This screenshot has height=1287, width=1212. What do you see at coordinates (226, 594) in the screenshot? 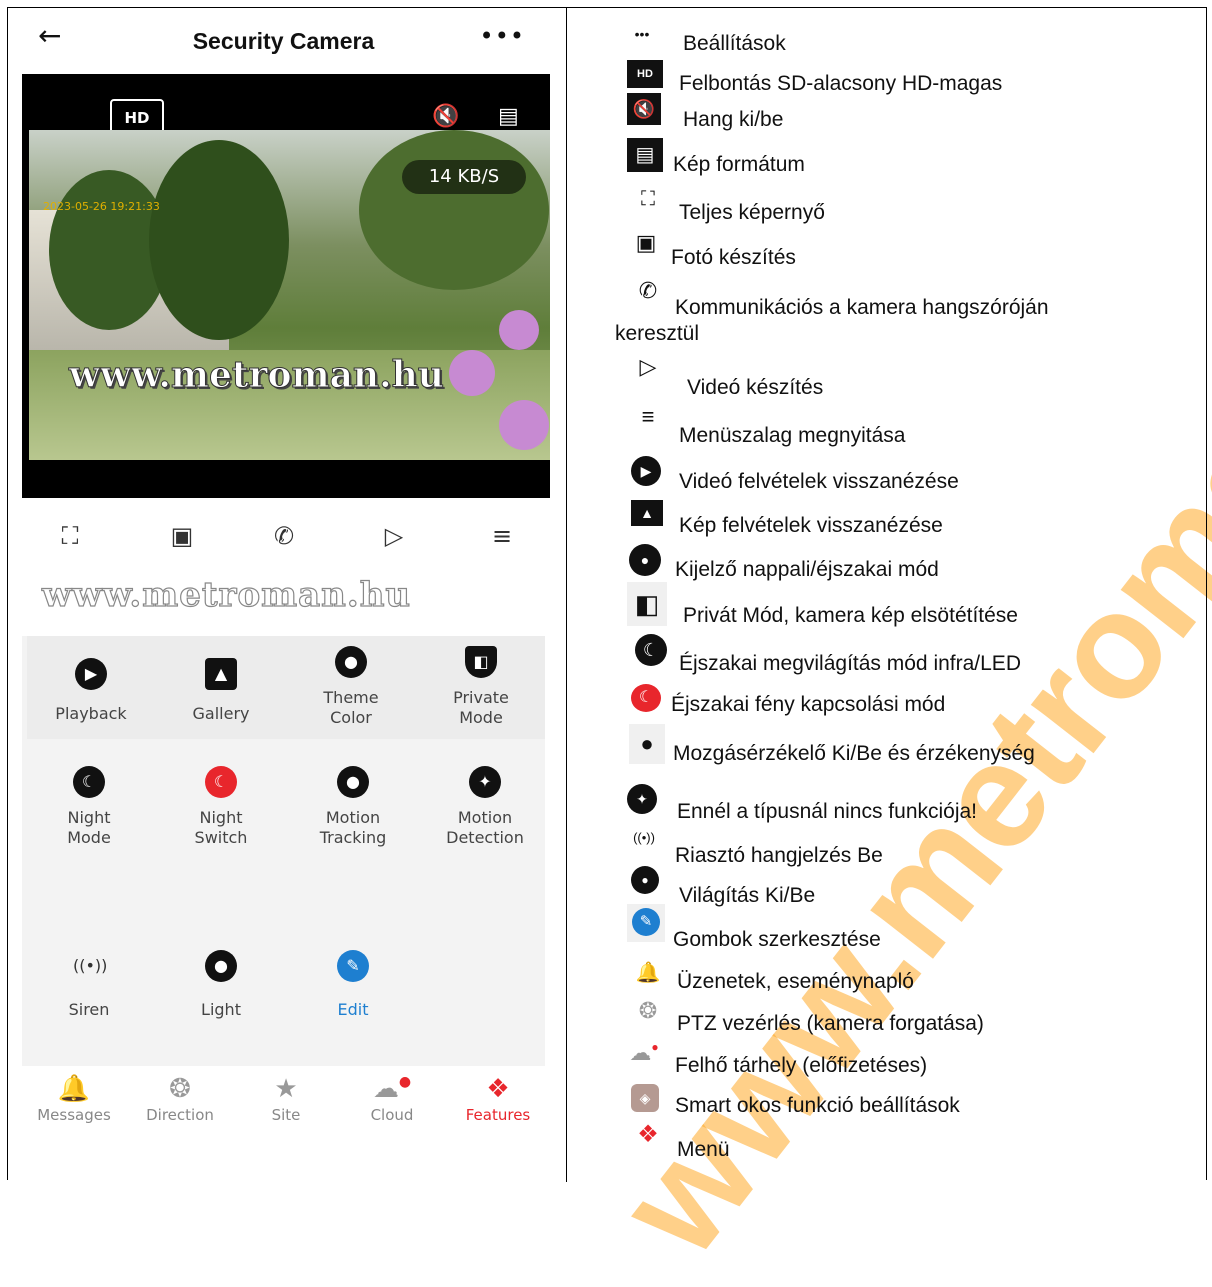
I see `text-watermark: www.metroman.hu` at bounding box center [226, 594].